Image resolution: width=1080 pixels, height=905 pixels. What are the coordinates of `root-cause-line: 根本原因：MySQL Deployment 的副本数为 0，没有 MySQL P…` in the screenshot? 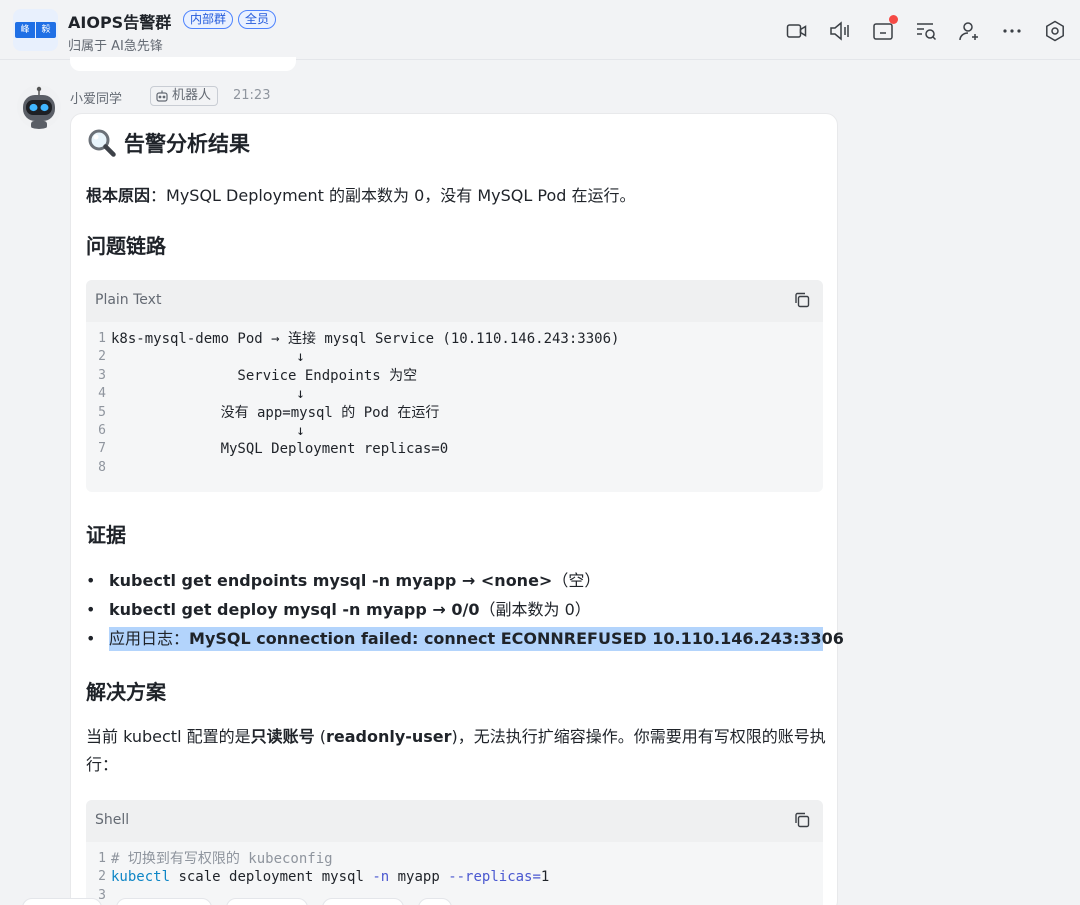 It's located at (360, 194).